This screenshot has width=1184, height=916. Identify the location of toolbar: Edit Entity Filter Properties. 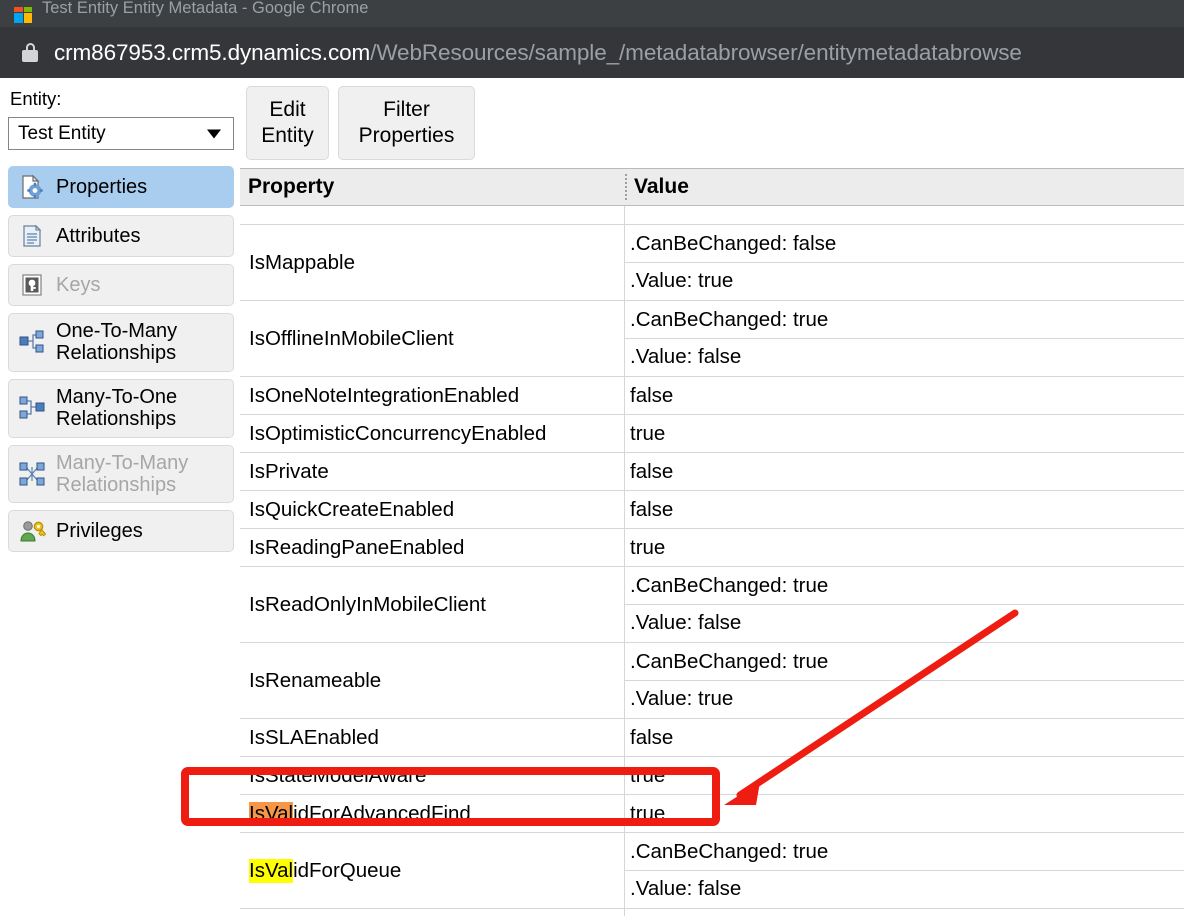
(360, 123).